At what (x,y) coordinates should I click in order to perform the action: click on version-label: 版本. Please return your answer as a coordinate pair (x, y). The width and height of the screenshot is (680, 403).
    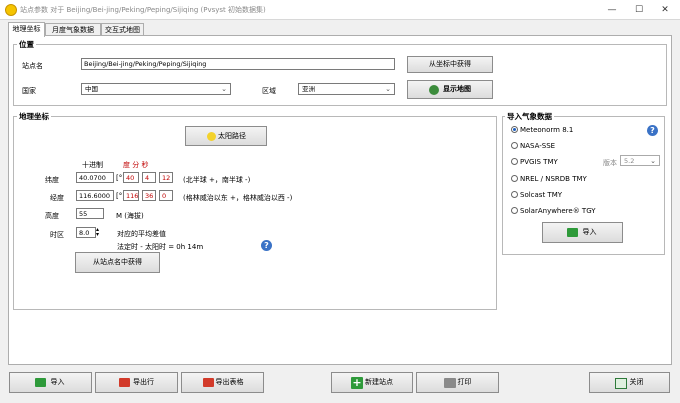
    Looking at the image, I should click on (610, 163).